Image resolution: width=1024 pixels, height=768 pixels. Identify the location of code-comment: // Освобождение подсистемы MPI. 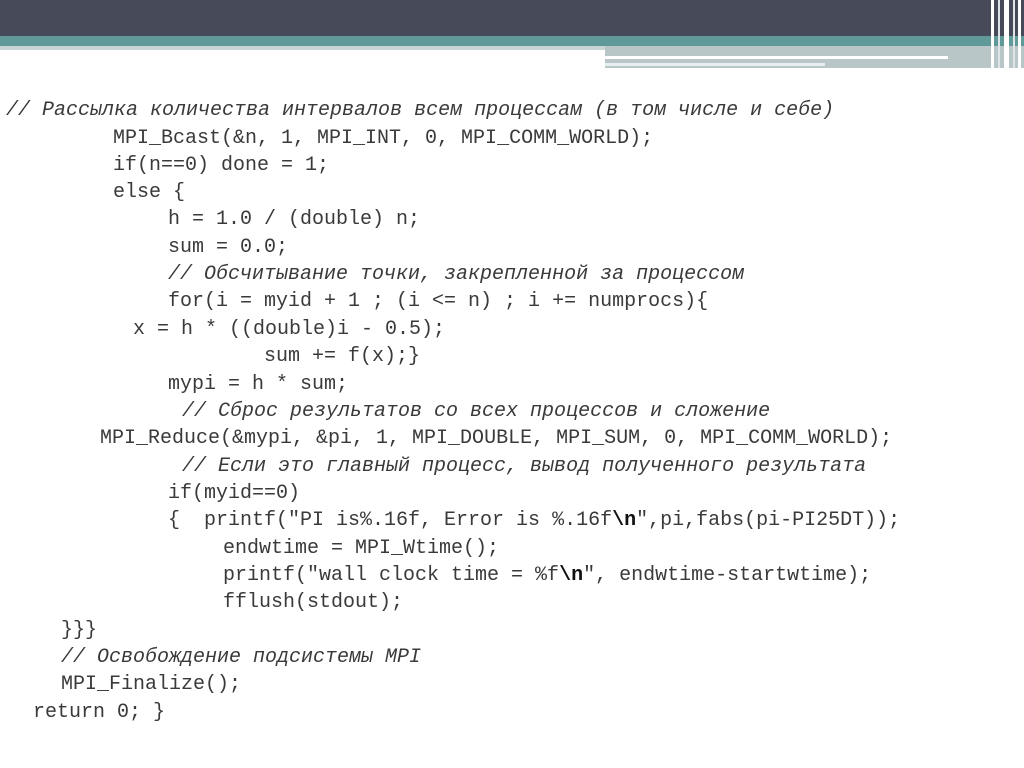
(241, 657).